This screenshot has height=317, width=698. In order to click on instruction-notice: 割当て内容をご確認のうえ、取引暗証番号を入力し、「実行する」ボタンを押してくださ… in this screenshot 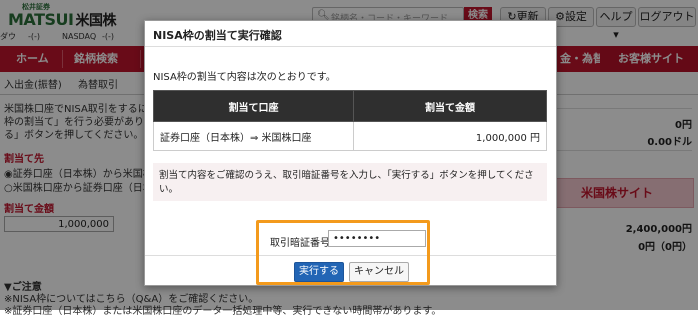, I will do `click(350, 182)`.